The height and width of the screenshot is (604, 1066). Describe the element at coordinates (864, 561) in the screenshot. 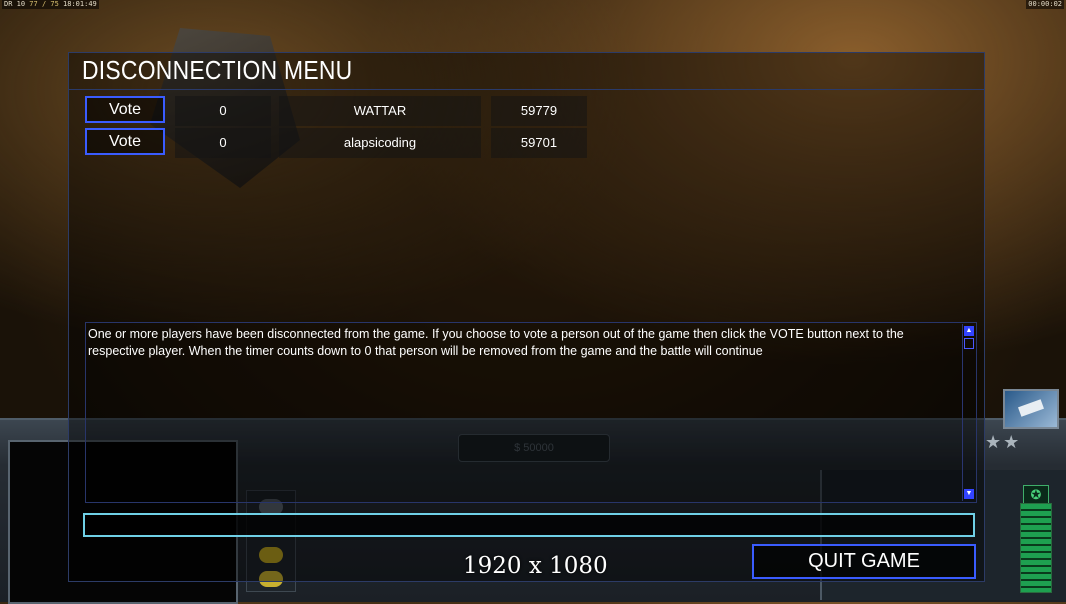

I see `quit-game-button: QUIT GAME` at that location.